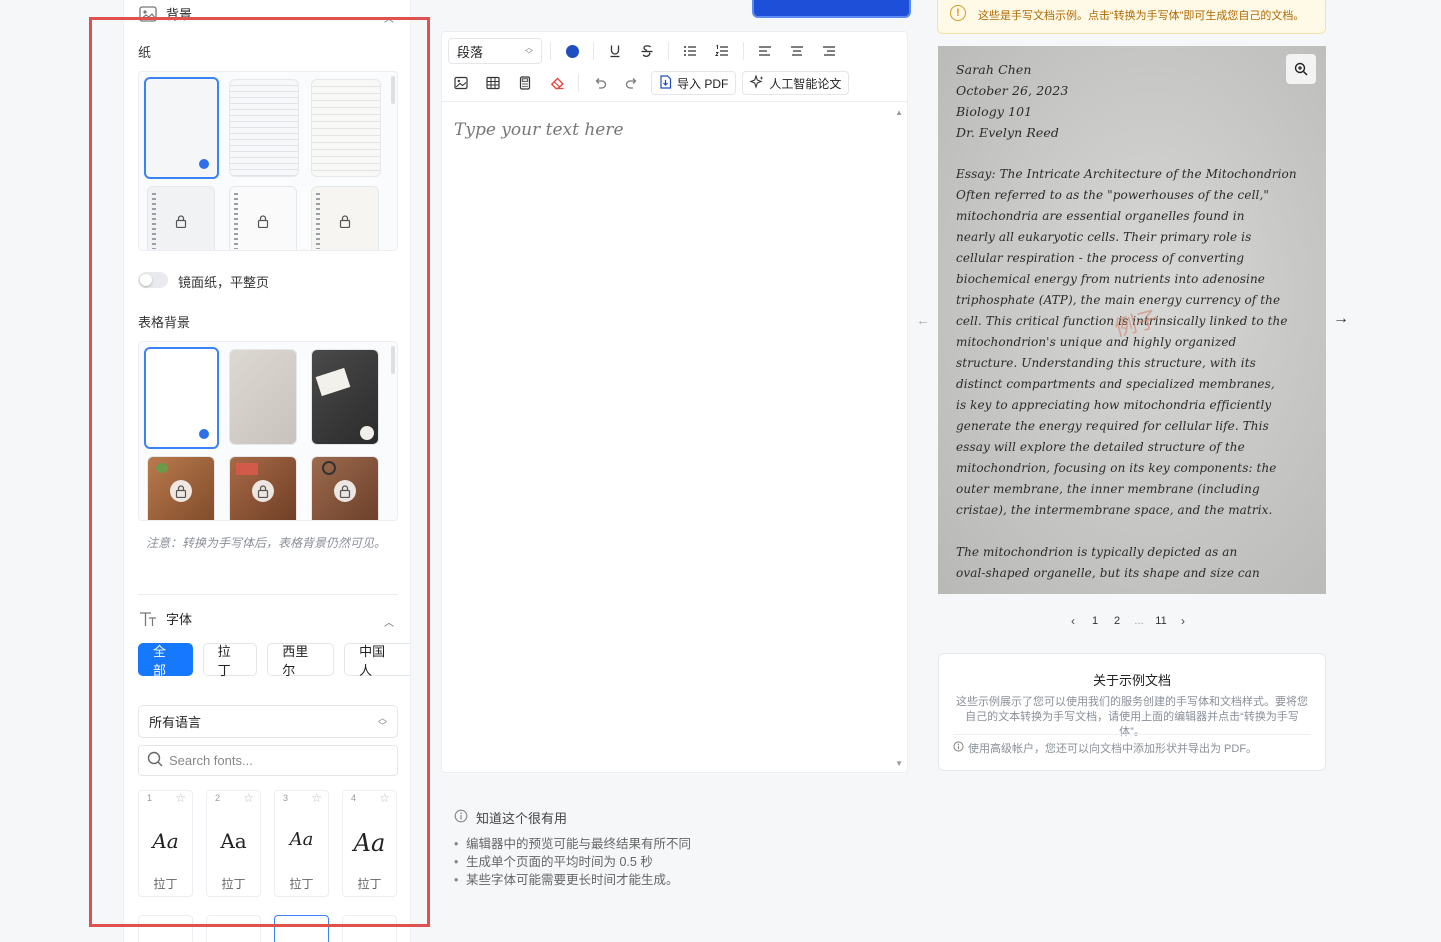 The image size is (1441, 942). What do you see at coordinates (1113, 749) in the screenshot?
I see `about-footnote: 使用高级帐户，您还可以向文档中添加形状并导出为 PDF。` at bounding box center [1113, 749].